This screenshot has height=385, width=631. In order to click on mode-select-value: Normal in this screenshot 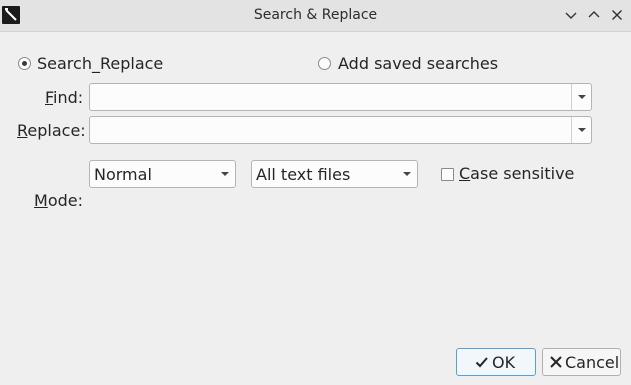, I will do `click(123, 174)`.